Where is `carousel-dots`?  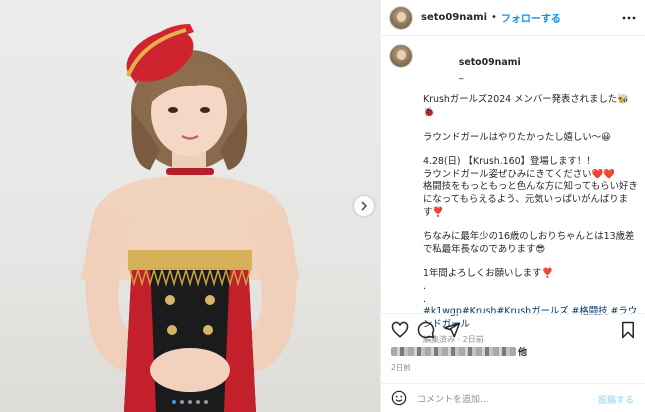 carousel-dots is located at coordinates (190, 402).